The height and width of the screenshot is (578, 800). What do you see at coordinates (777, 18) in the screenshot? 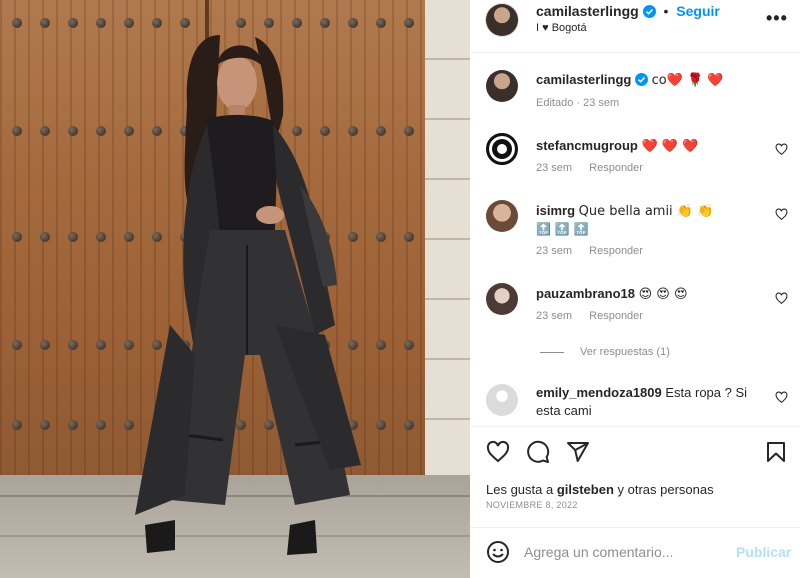
I see `more-options-icon: •••` at bounding box center [777, 18].